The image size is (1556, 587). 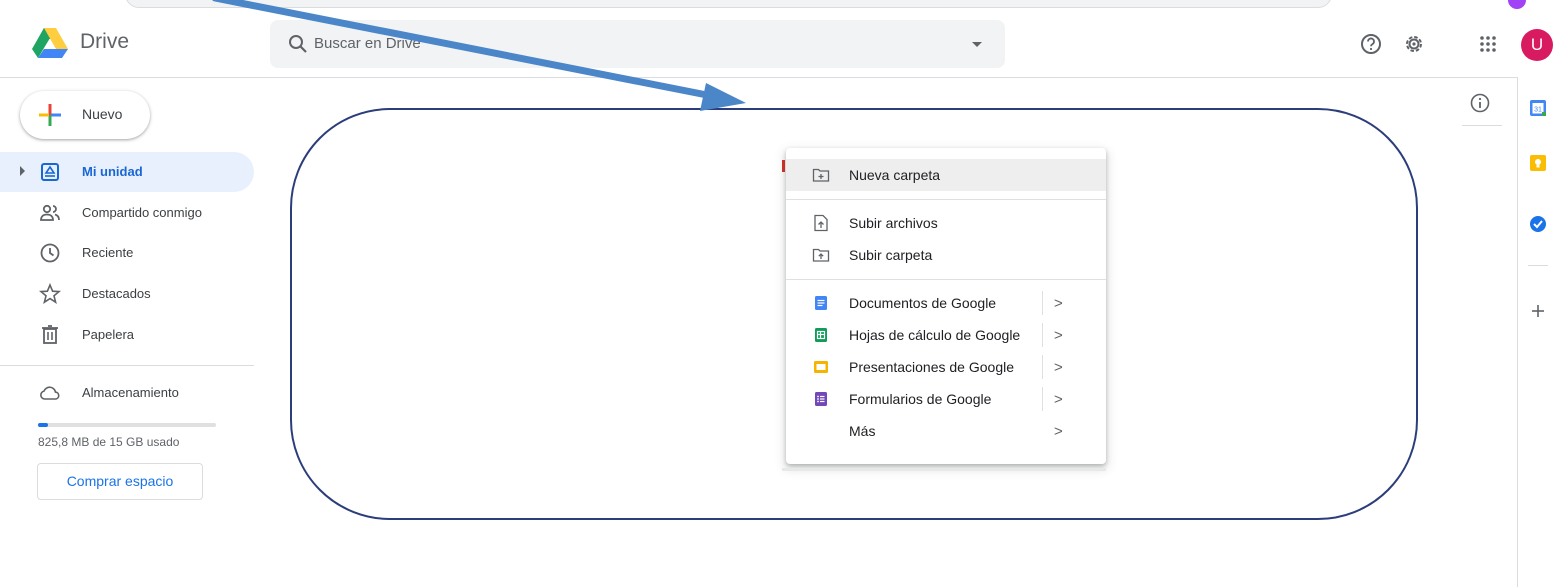 I want to click on menu-item-google-slides: Presentaciones de Google >, so click(x=946, y=367).